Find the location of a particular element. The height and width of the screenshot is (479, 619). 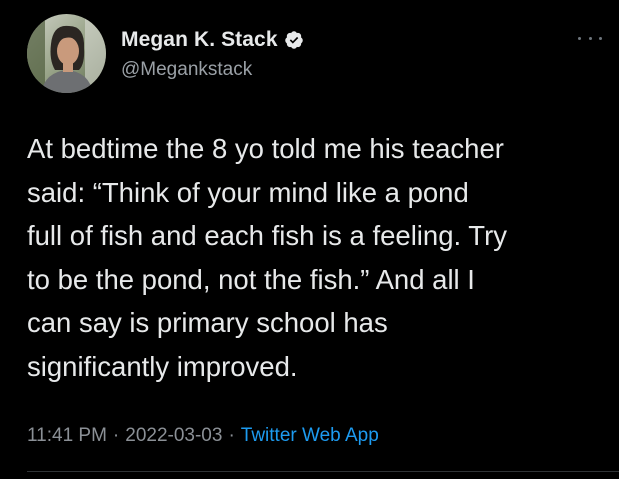

verified-badge-icon is located at coordinates (294, 40).